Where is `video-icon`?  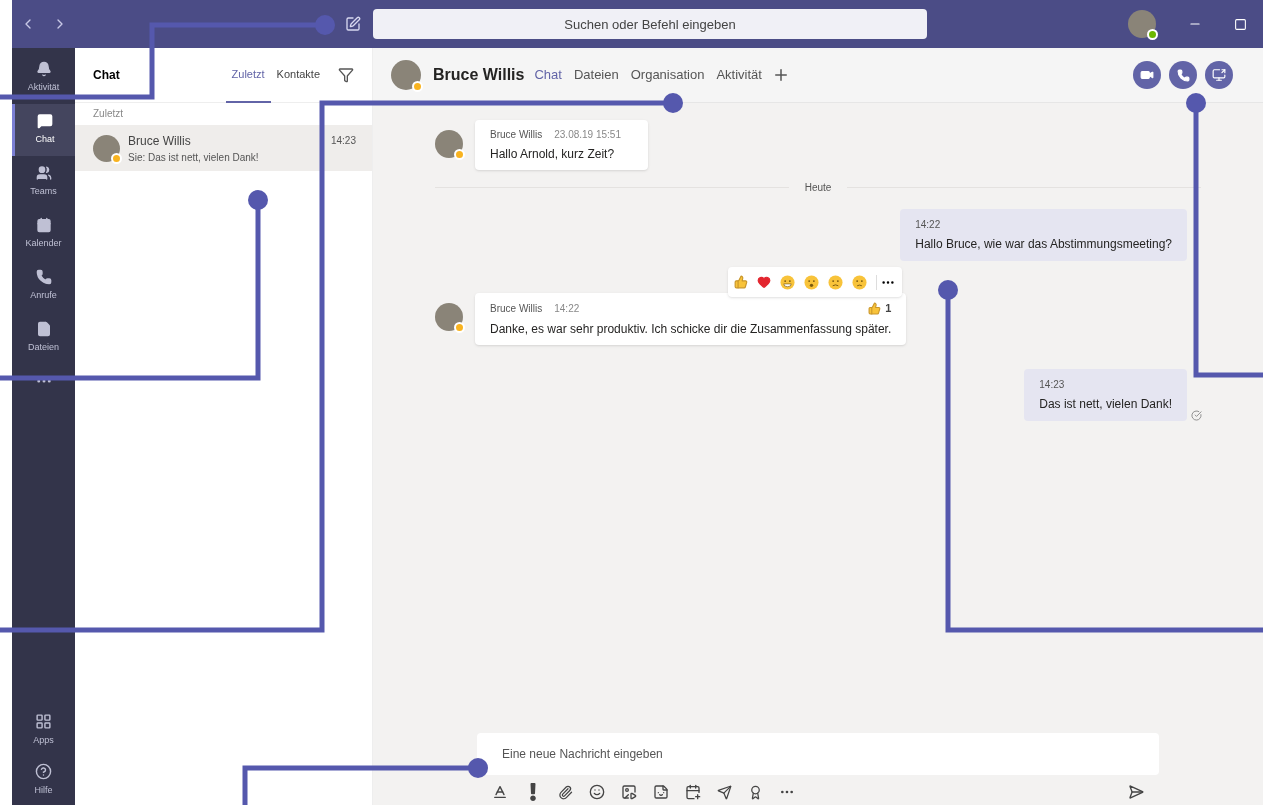 video-icon is located at coordinates (1147, 75).